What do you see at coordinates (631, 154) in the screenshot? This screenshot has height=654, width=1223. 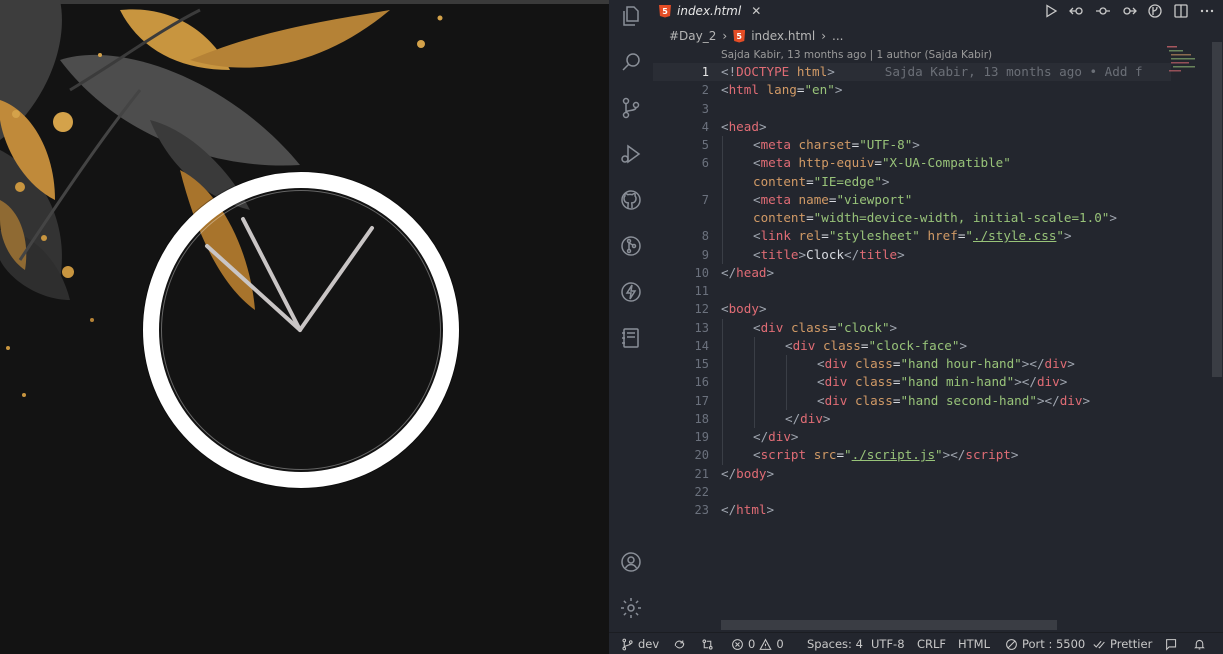 I see `run-debug-icon` at bounding box center [631, 154].